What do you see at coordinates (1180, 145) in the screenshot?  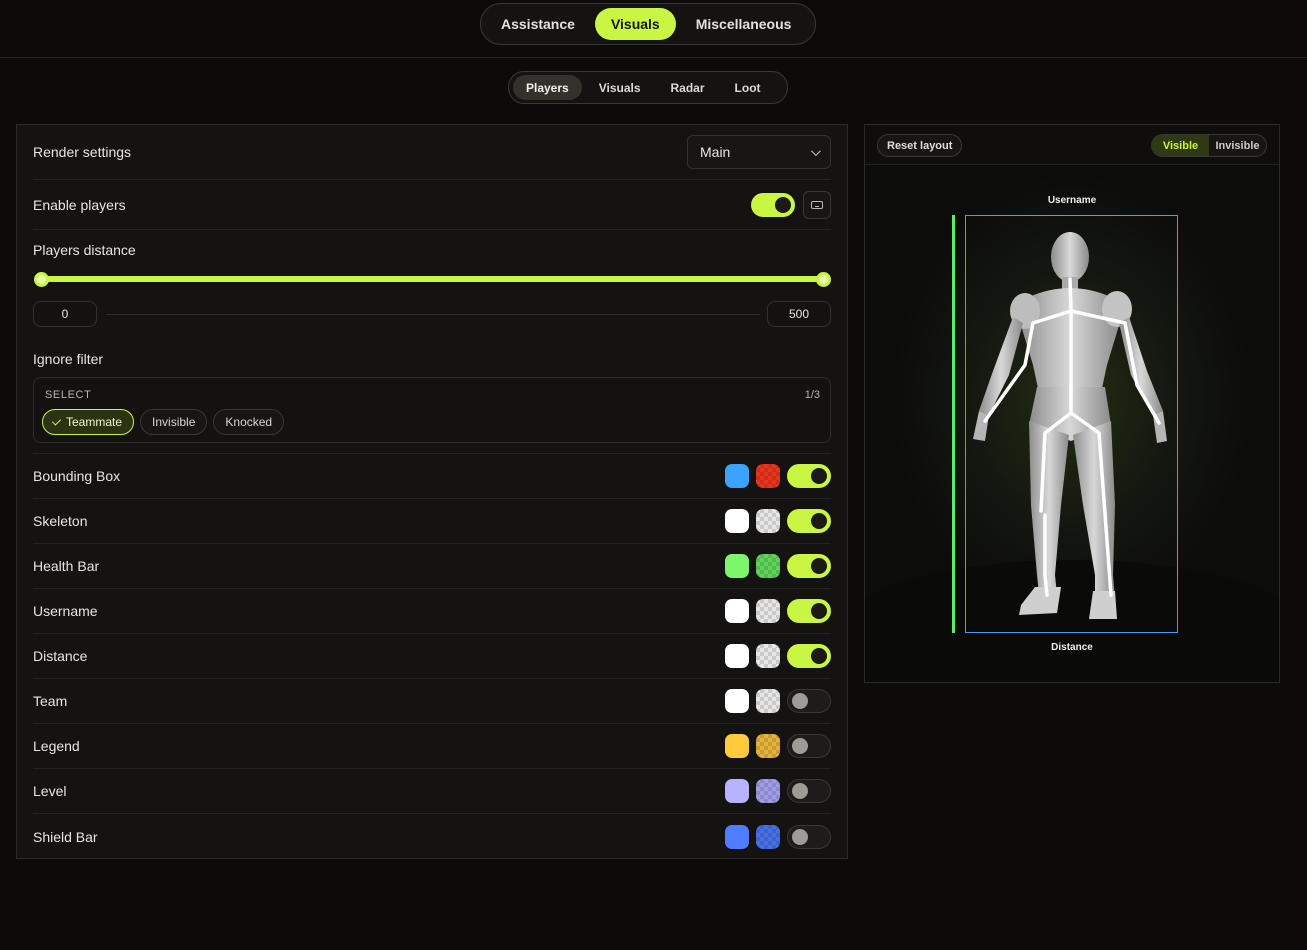 I see `visible-option: Visible` at bounding box center [1180, 145].